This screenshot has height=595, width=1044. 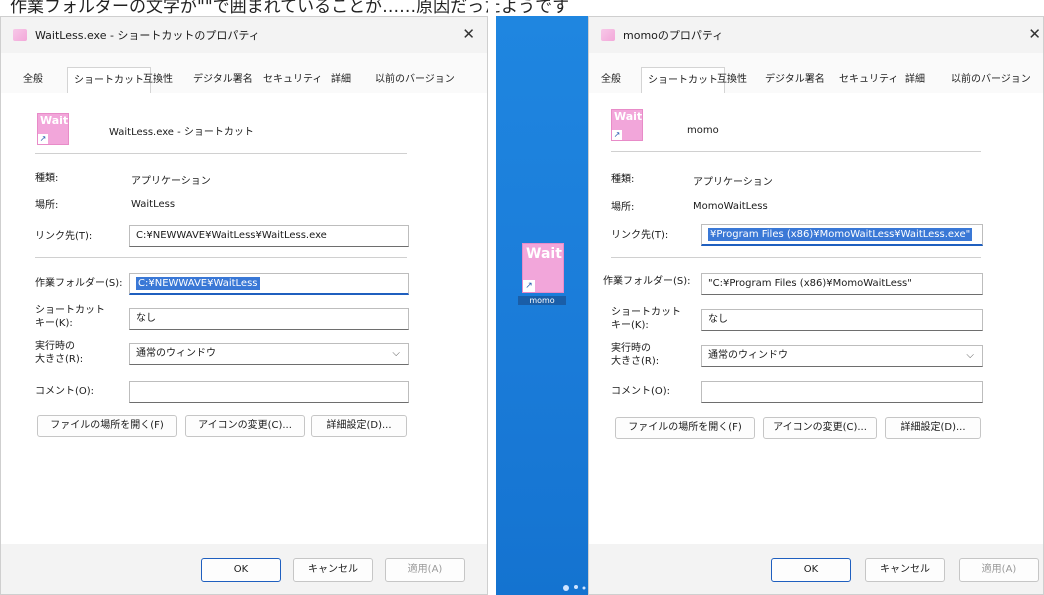 What do you see at coordinates (542, 305) in the screenshot?
I see `desktop-background: Wait ↗ momo` at bounding box center [542, 305].